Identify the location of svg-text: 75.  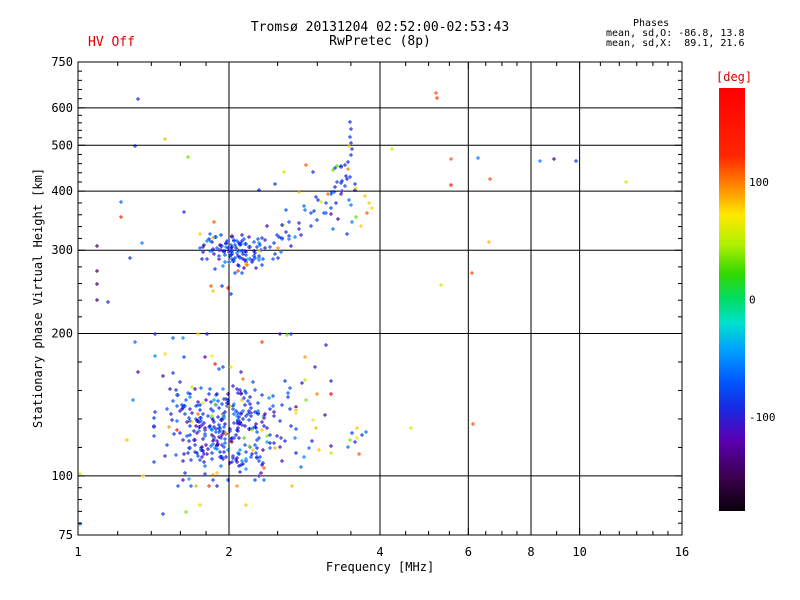
(66, 535).